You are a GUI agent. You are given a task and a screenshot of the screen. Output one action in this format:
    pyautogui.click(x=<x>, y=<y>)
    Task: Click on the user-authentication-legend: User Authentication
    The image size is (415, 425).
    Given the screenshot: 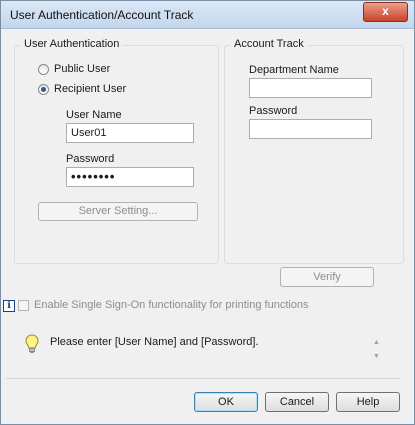 What is the action you would take?
    pyautogui.click(x=72, y=44)
    